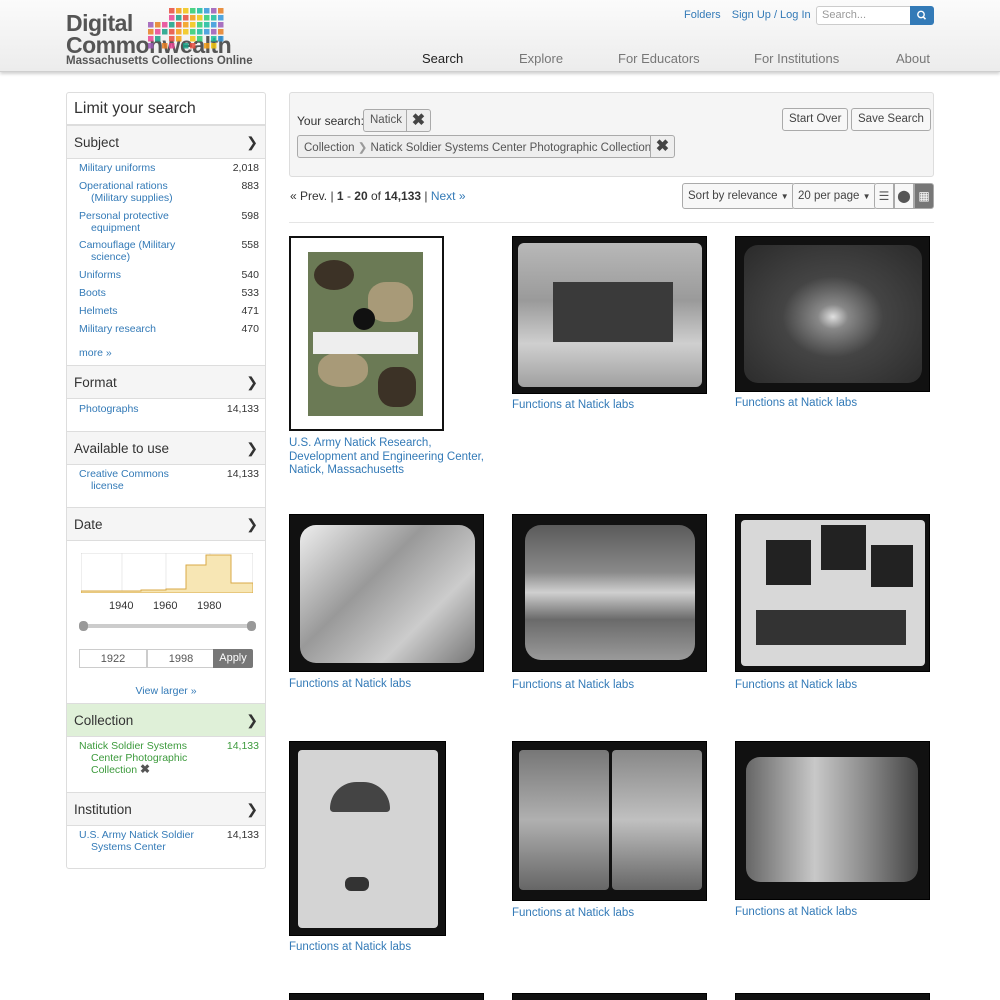 This screenshot has height=1000, width=1000. Describe the element at coordinates (166, 524) in the screenshot. I see `facet-date-header: Date ❯` at that location.